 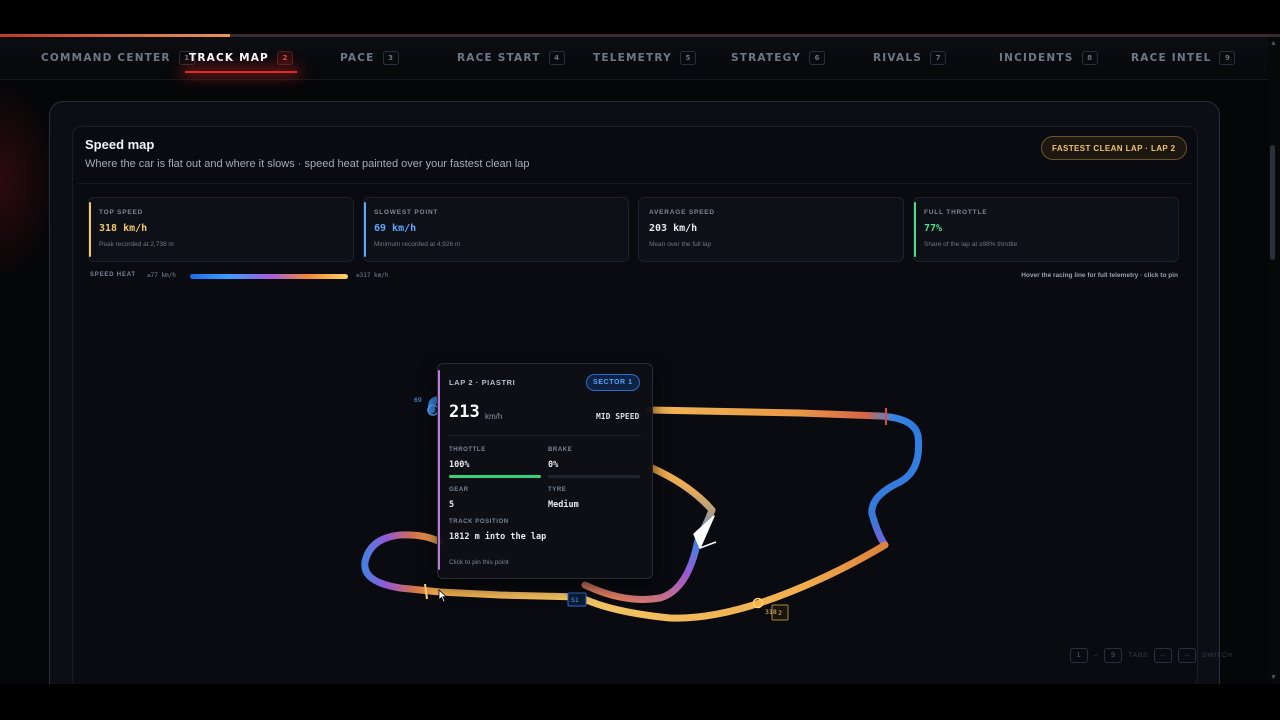 I want to click on throttle-bar, so click(x=495, y=476).